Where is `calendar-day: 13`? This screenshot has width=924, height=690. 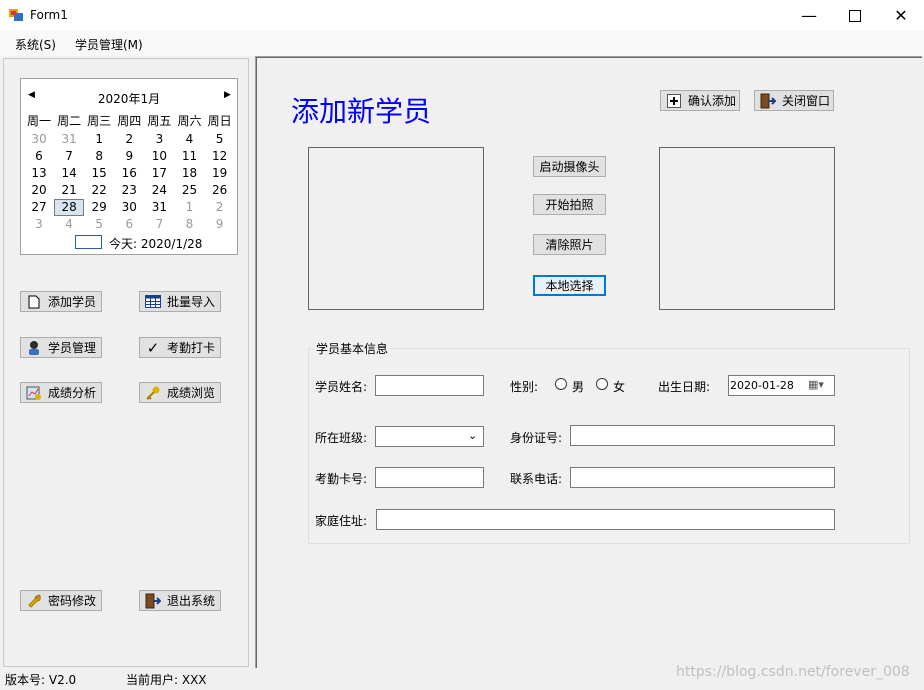
calendar-day: 13 is located at coordinates (39, 173).